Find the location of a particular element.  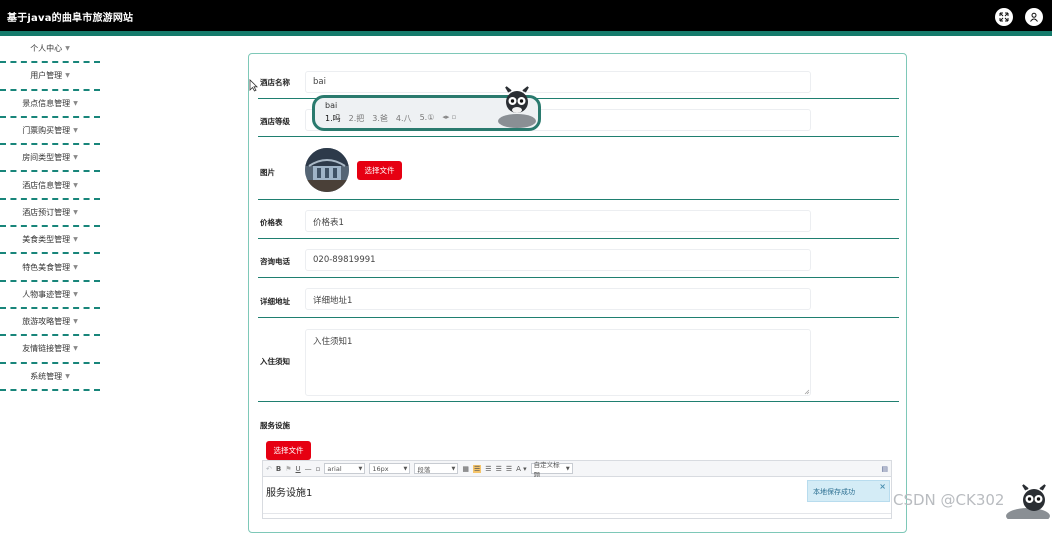

sidebar-item-links: 友情链接管理 ▼ is located at coordinates (50, 350).